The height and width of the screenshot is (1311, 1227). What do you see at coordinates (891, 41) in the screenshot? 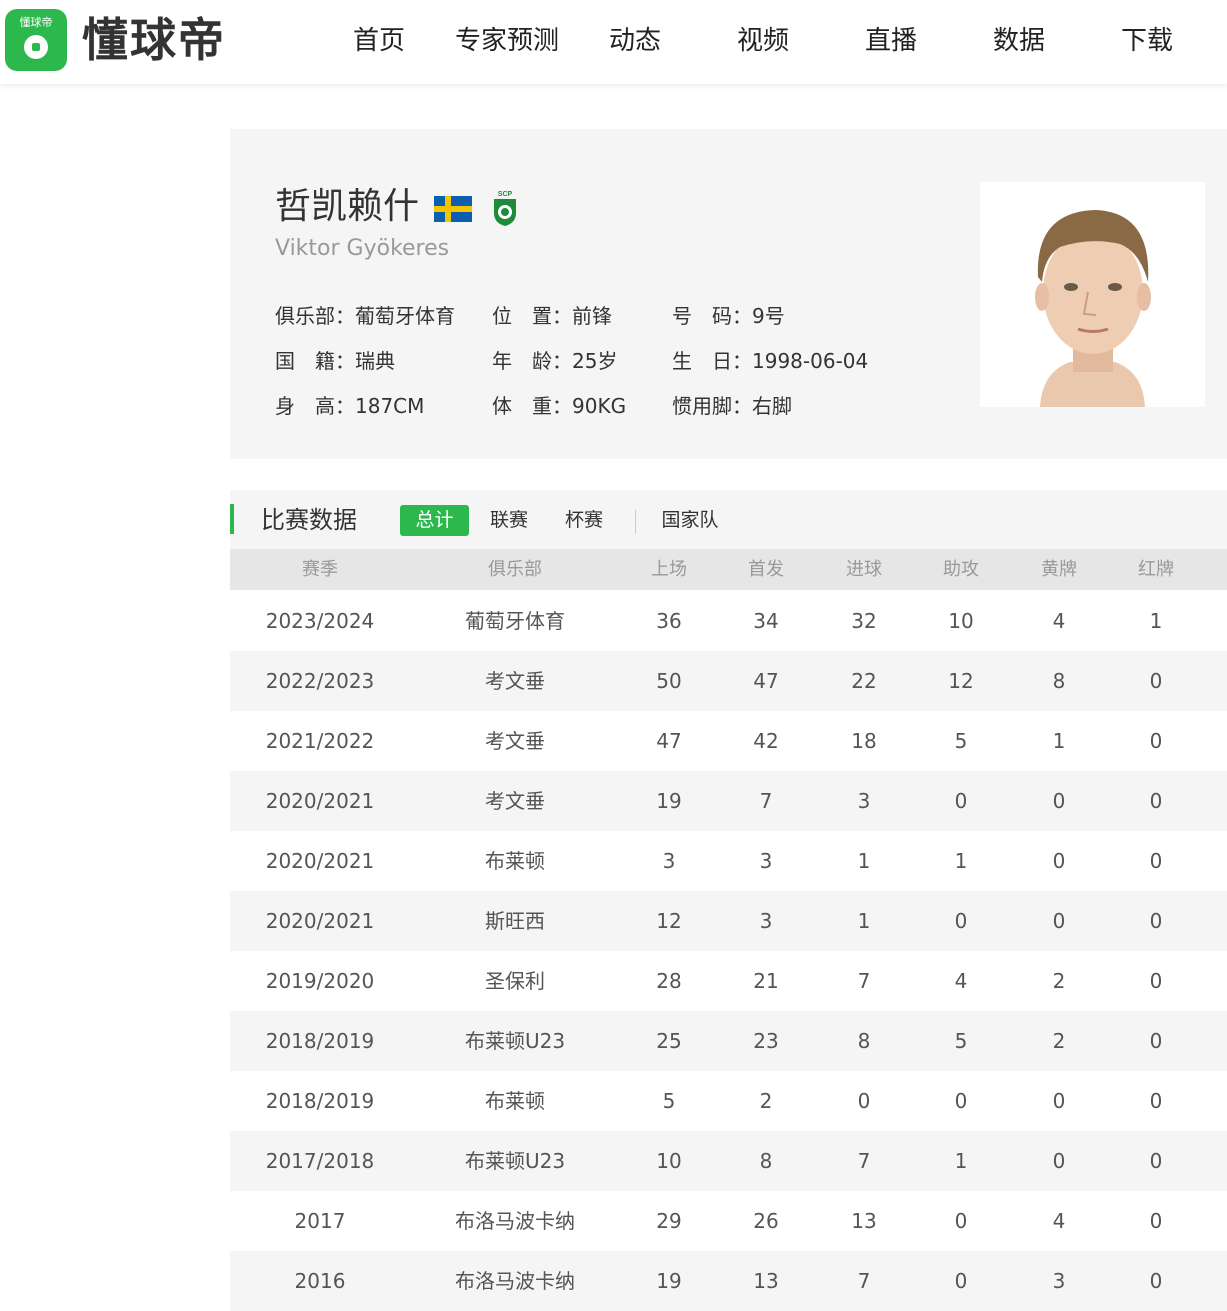
I see `nav-live: 直播` at bounding box center [891, 41].